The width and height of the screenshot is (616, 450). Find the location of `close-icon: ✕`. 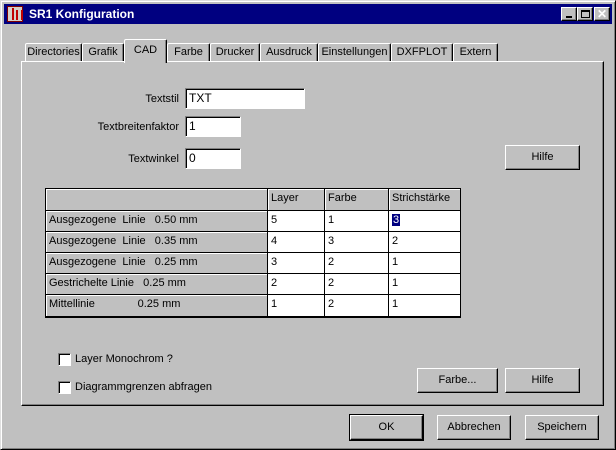

close-icon: ✕ is located at coordinates (602, 14).